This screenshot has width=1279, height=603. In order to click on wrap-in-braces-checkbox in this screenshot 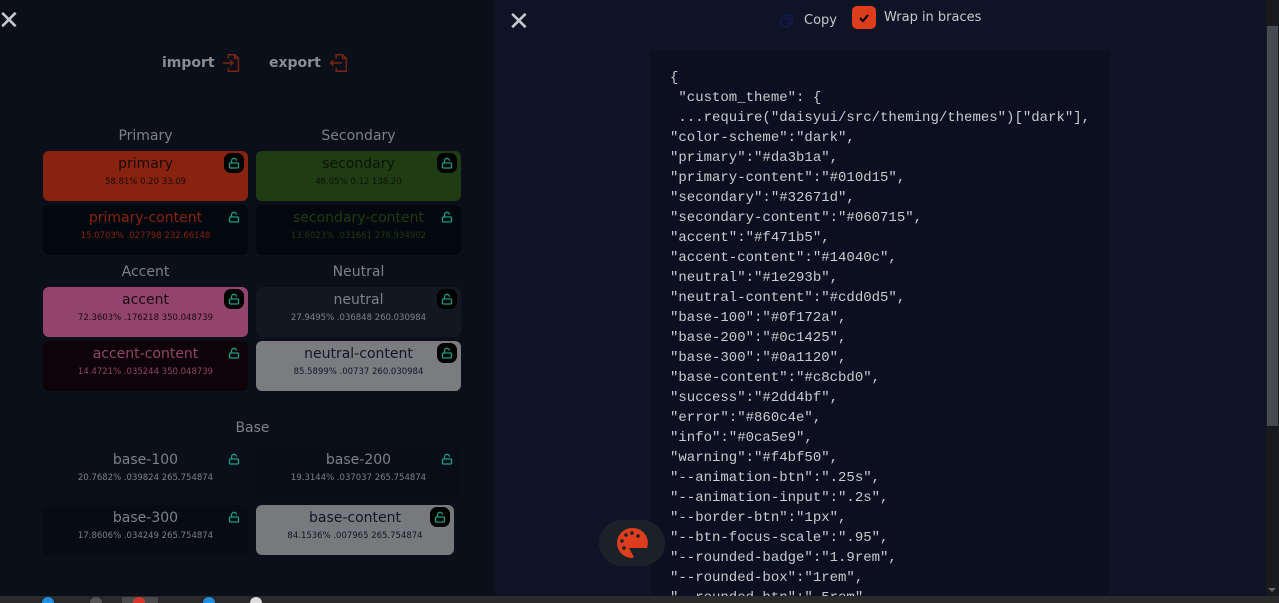, I will do `click(863, 17)`.